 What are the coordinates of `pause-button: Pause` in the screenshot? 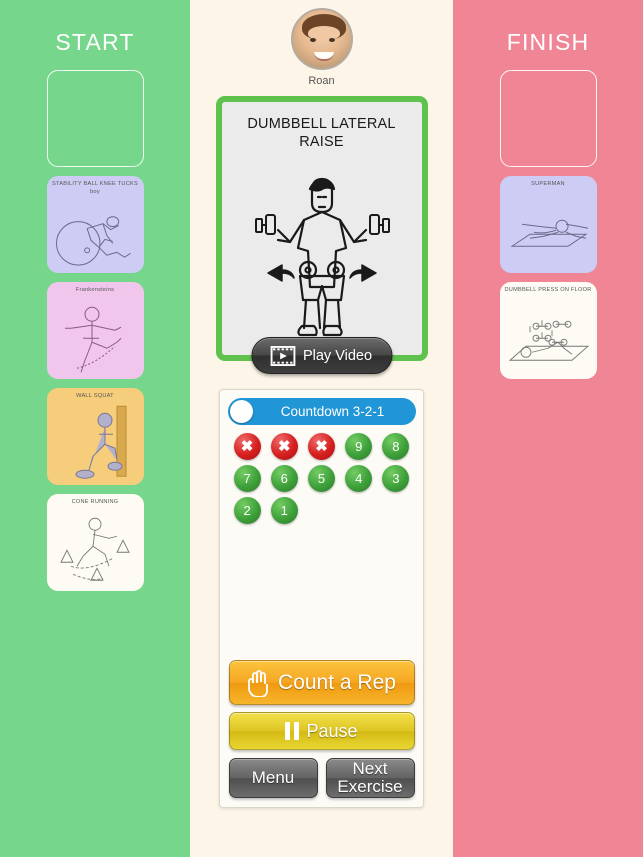 It's located at (321, 731).